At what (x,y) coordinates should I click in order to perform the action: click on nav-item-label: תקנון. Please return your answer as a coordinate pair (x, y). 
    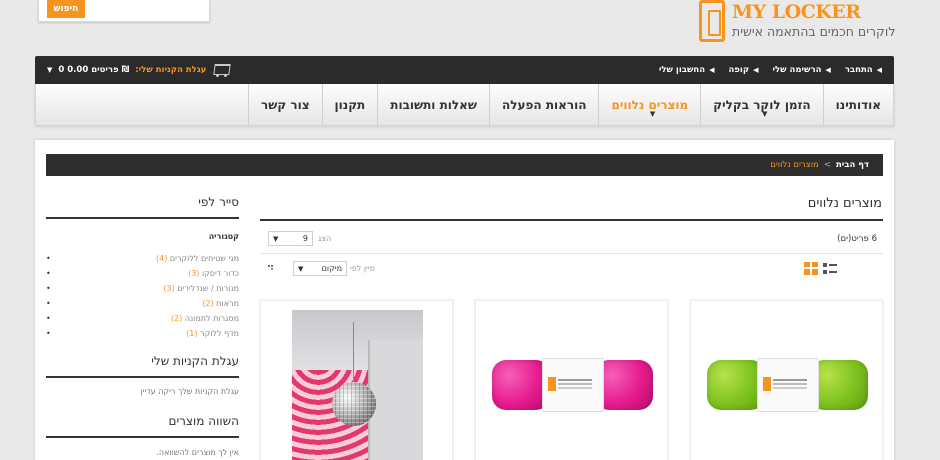
    Looking at the image, I should click on (350, 104).